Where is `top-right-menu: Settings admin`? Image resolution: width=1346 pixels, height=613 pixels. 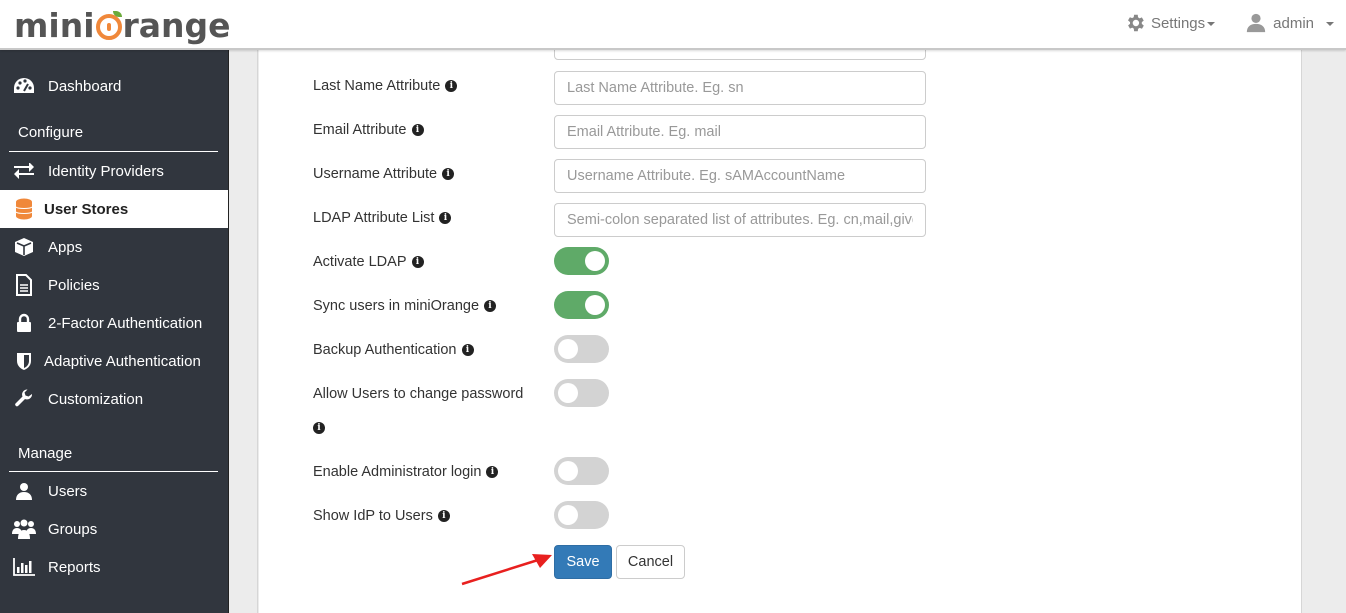
top-right-menu: Settings admin is located at coordinates (1229, 23).